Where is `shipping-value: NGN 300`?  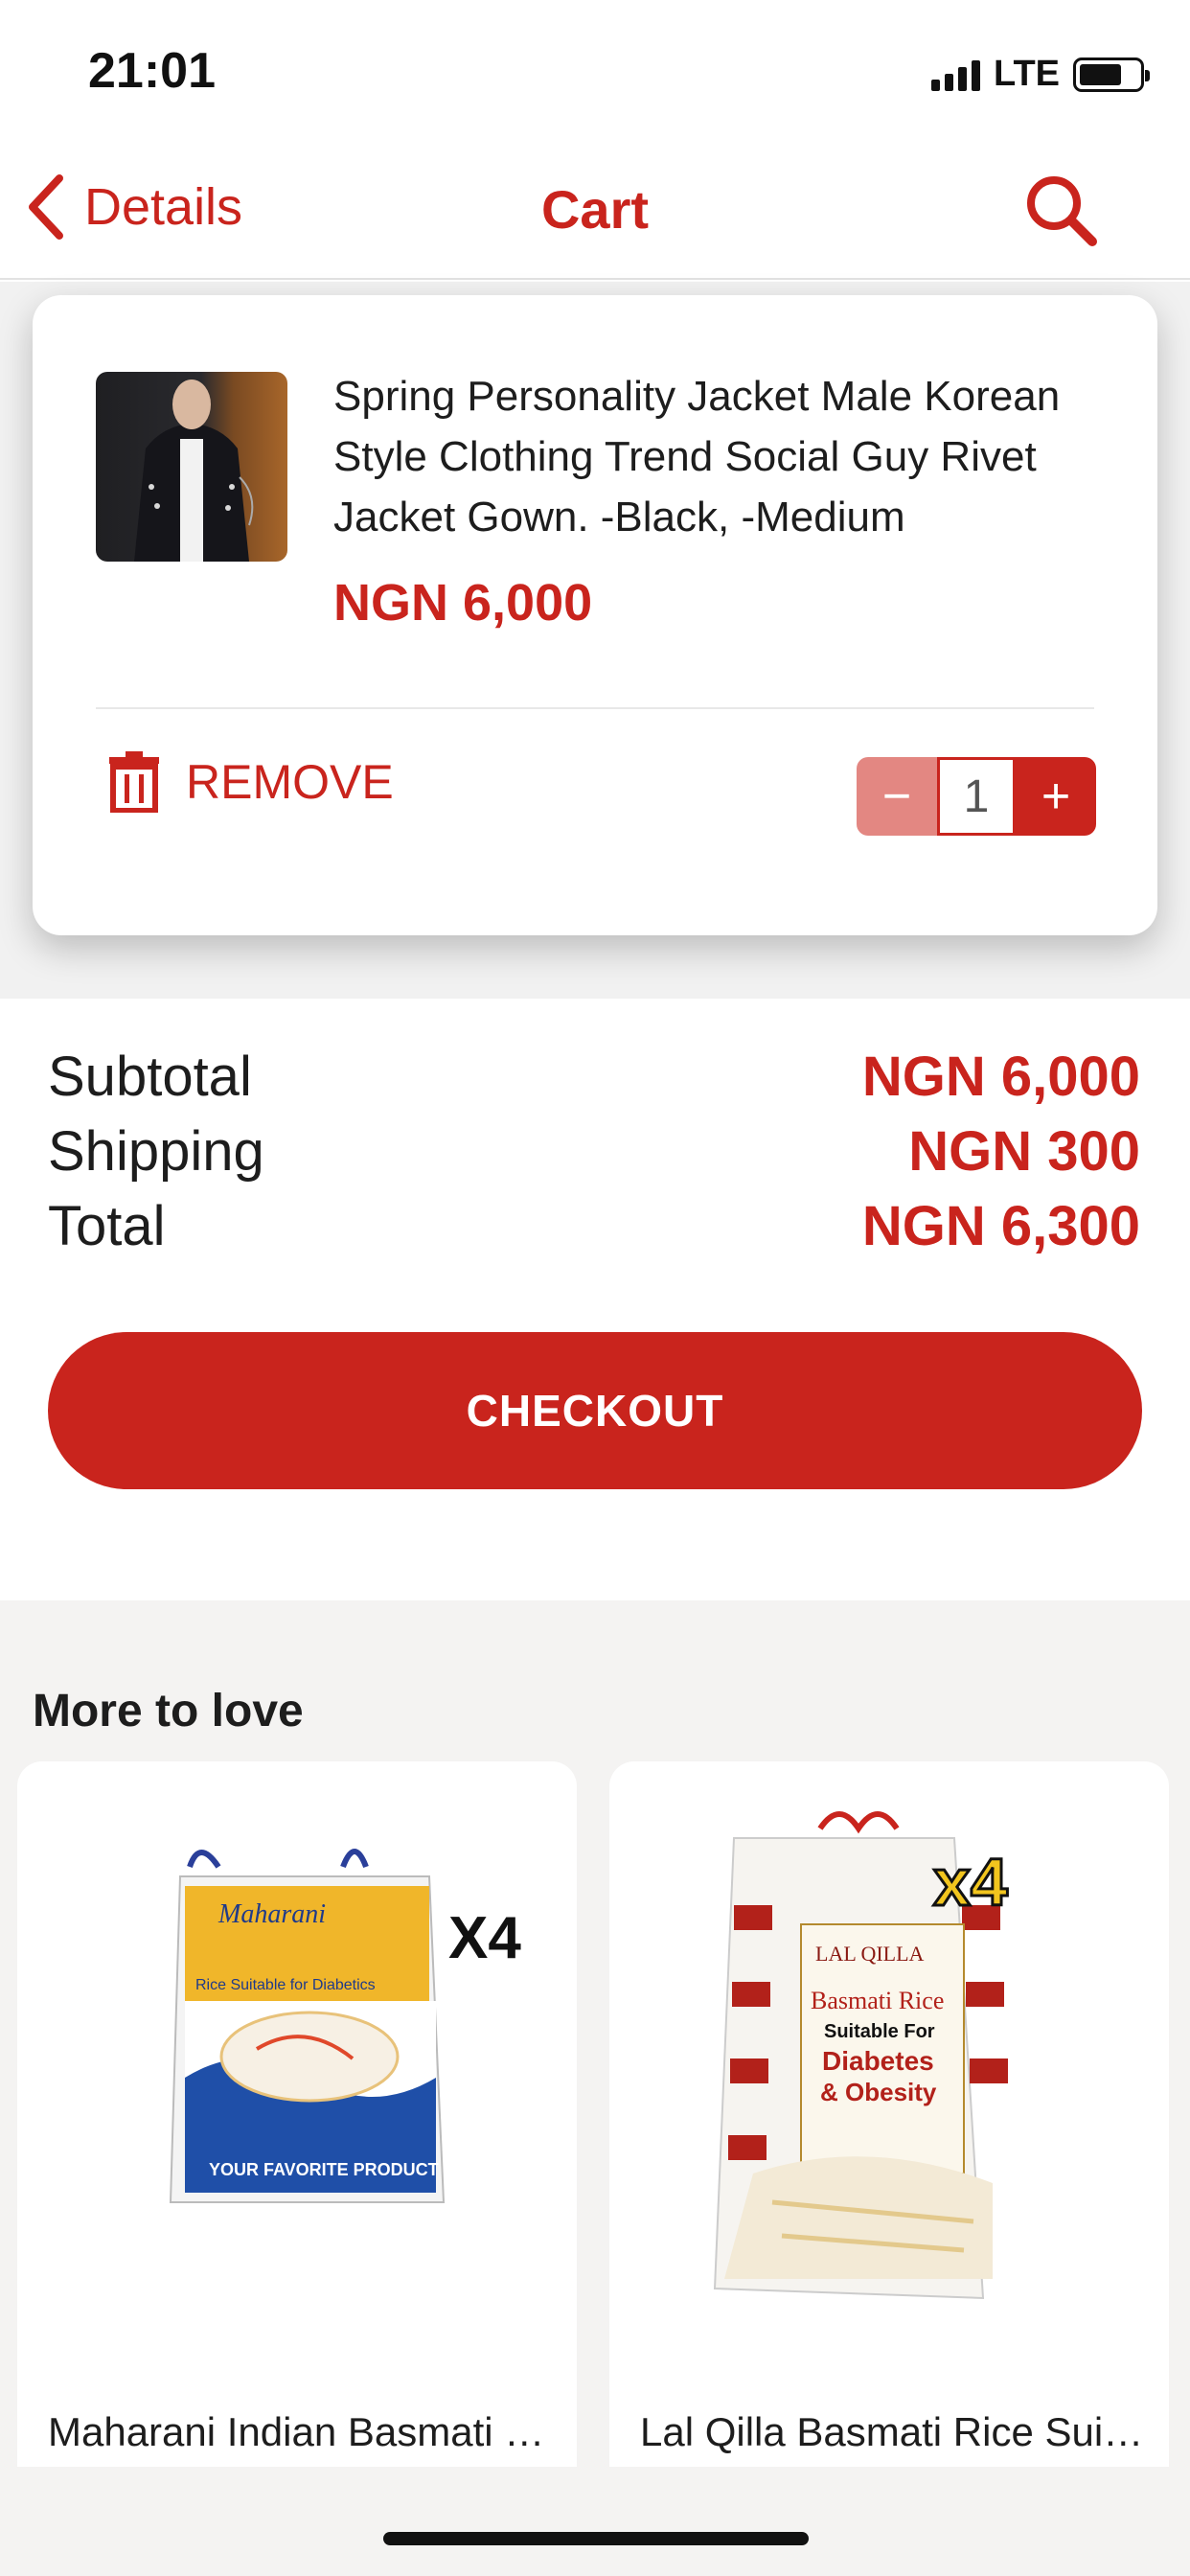
shipping-value: NGN 300 is located at coordinates (1024, 1151).